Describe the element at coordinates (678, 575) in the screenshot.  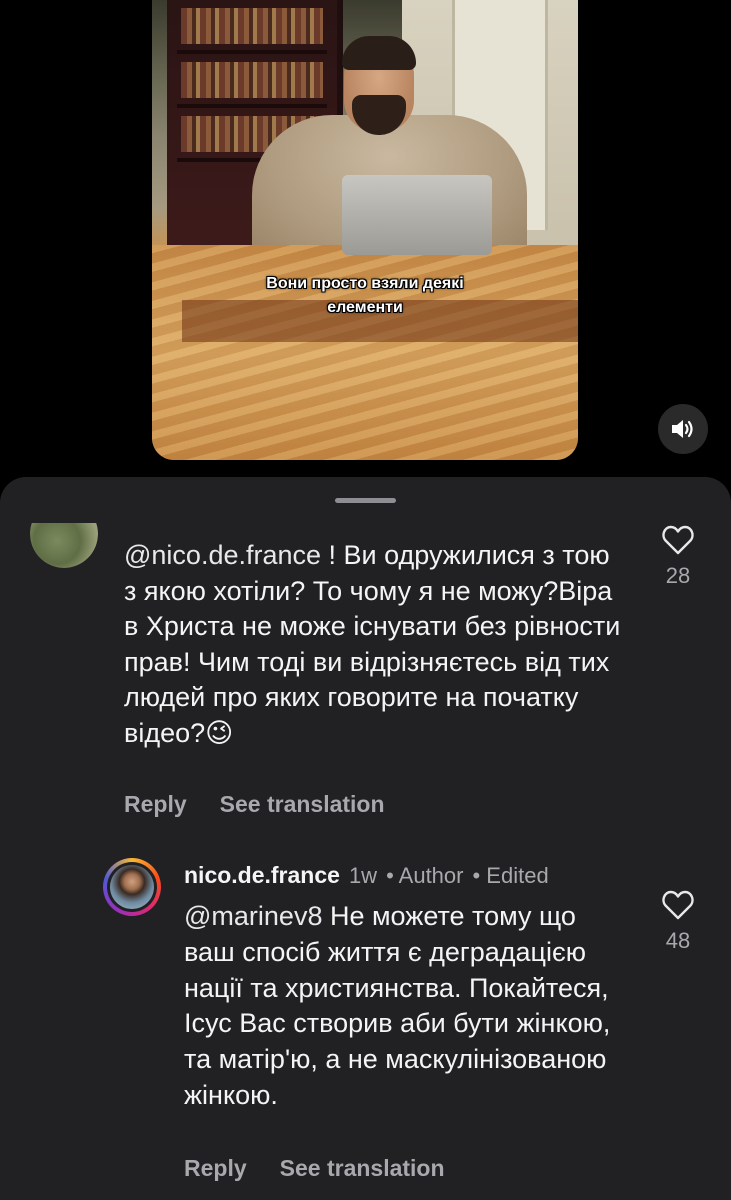
I see `like-count: 28` at that location.